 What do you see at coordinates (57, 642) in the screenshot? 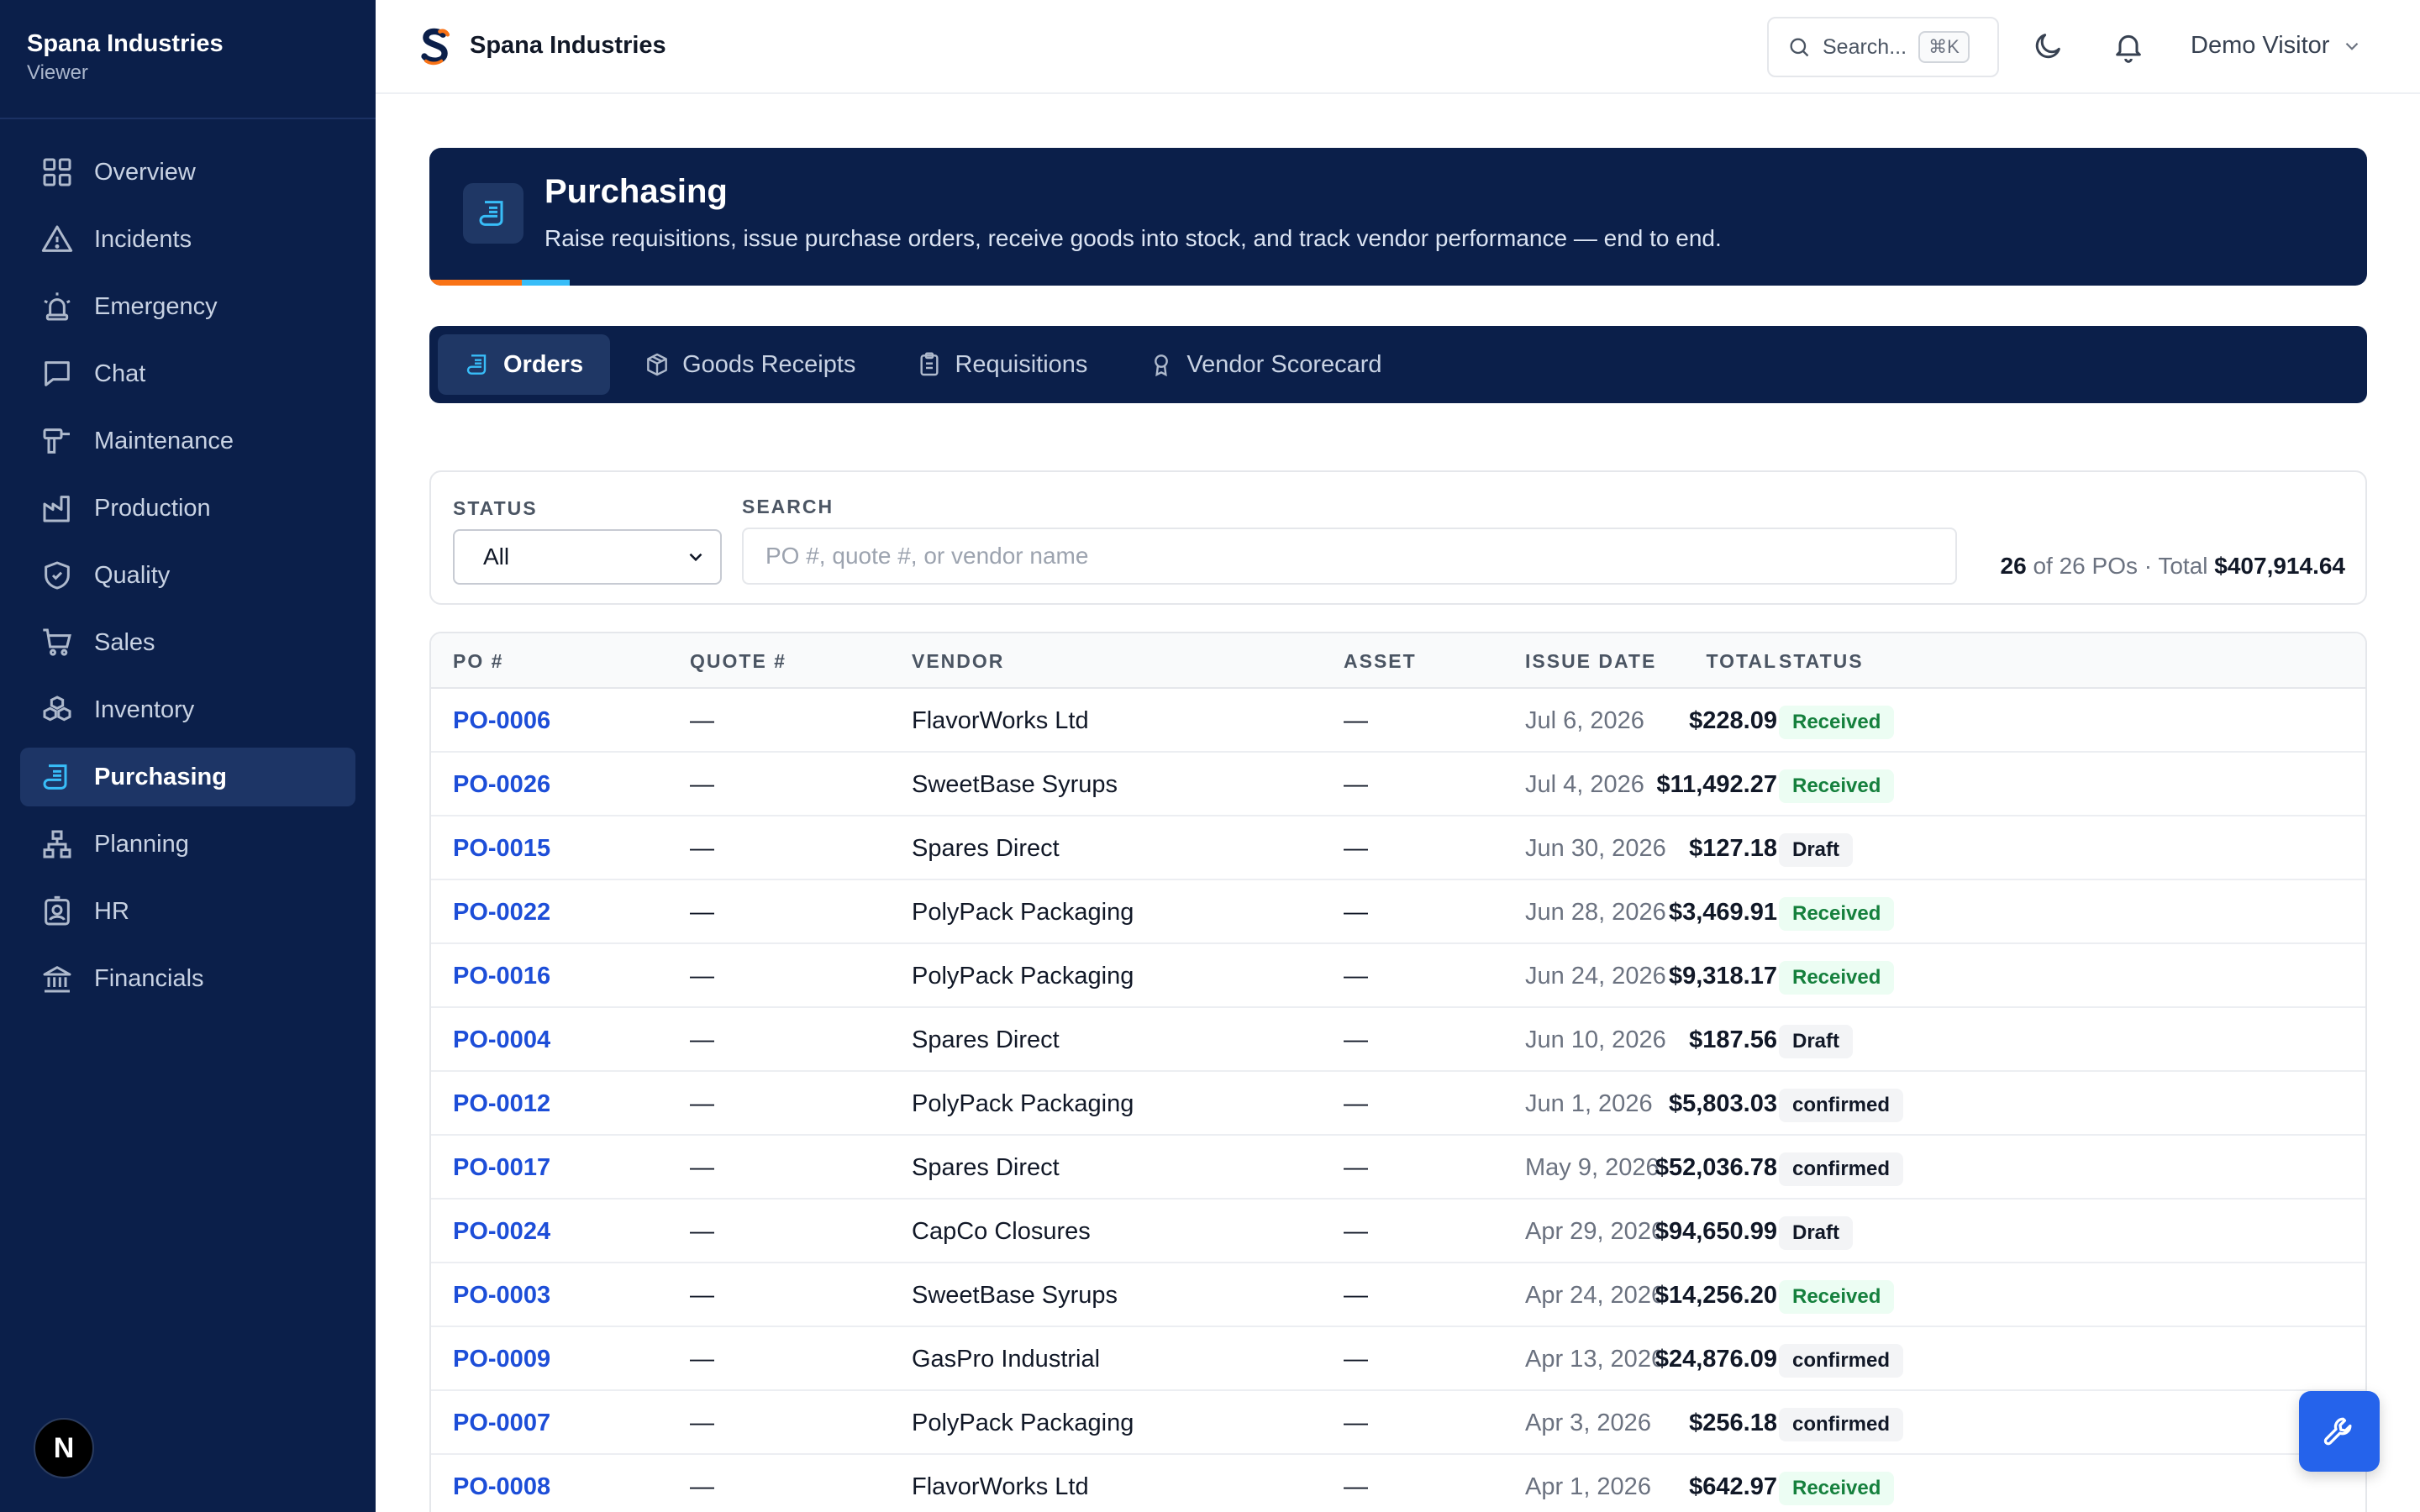
I see `cart-icon` at bounding box center [57, 642].